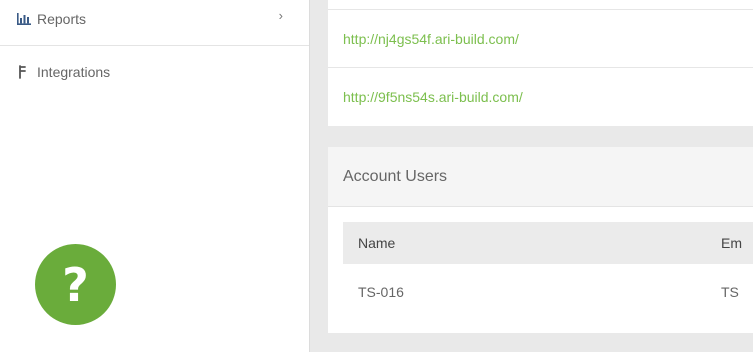  What do you see at coordinates (540, 38) in the screenshot?
I see `list-item: http://nj4gs54f.ari-build.com/` at bounding box center [540, 38].